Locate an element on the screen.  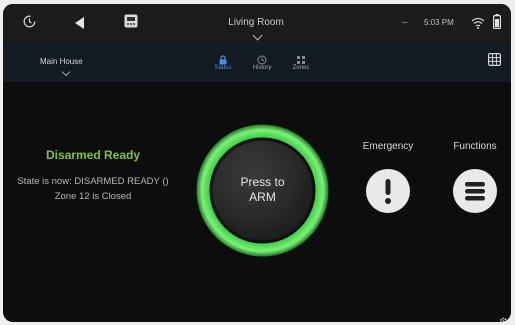
arm-button-line1: Press to is located at coordinates (262, 182).